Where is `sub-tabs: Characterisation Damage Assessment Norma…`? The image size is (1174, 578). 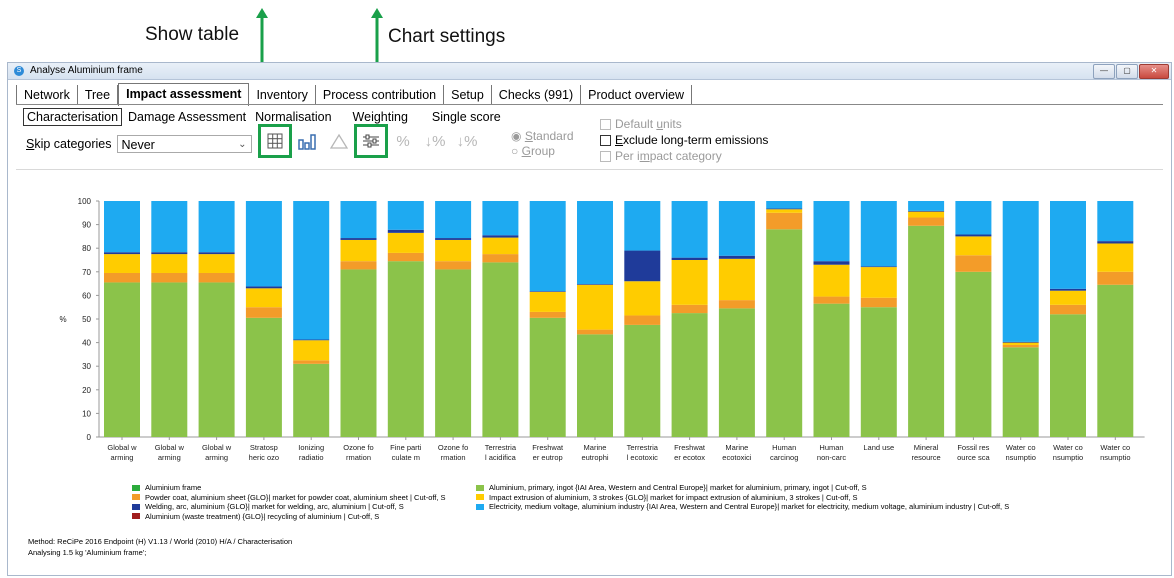
sub-tabs: Characterisation Damage Assessment Norma… is located at coordinates (265, 117).